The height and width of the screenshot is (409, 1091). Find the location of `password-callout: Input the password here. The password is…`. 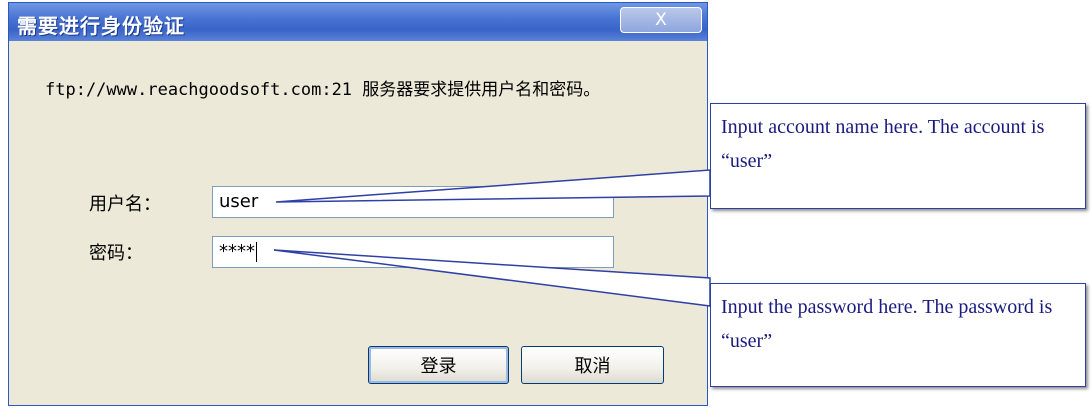

password-callout: Input the password here. The password is… is located at coordinates (898, 335).